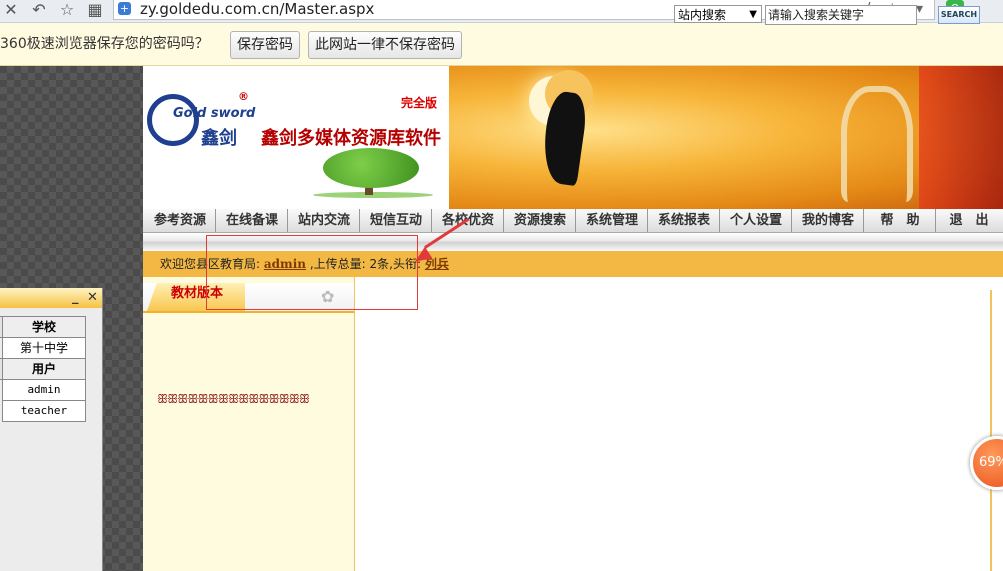 This screenshot has width=1003, height=571. What do you see at coordinates (702, 15) in the screenshot?
I see `search-scope-value: 站内搜索` at bounding box center [702, 15].